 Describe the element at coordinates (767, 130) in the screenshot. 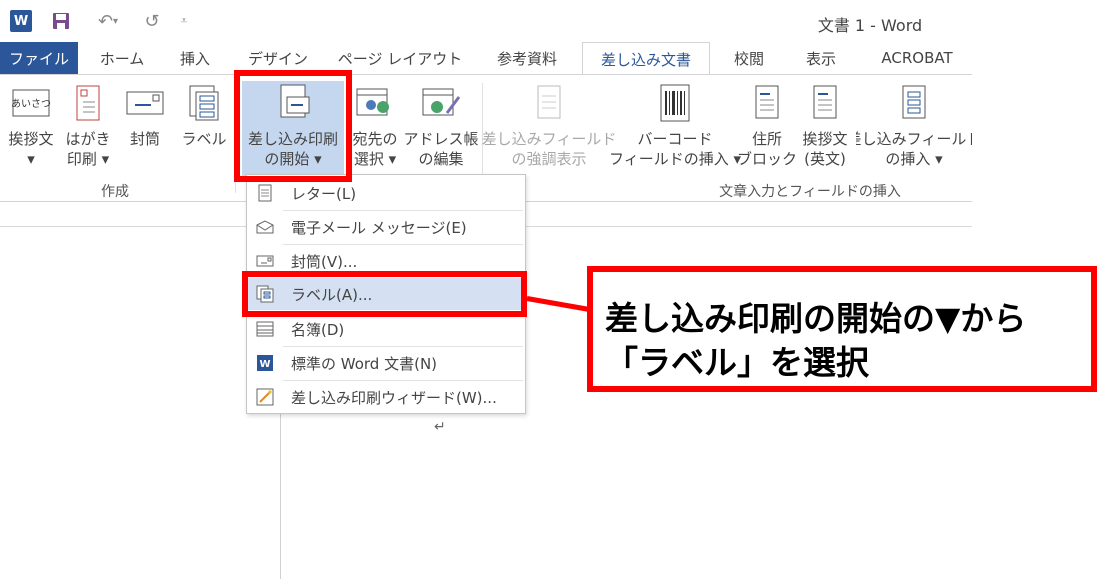

I see `address-block-button: 住所 ブロック` at that location.